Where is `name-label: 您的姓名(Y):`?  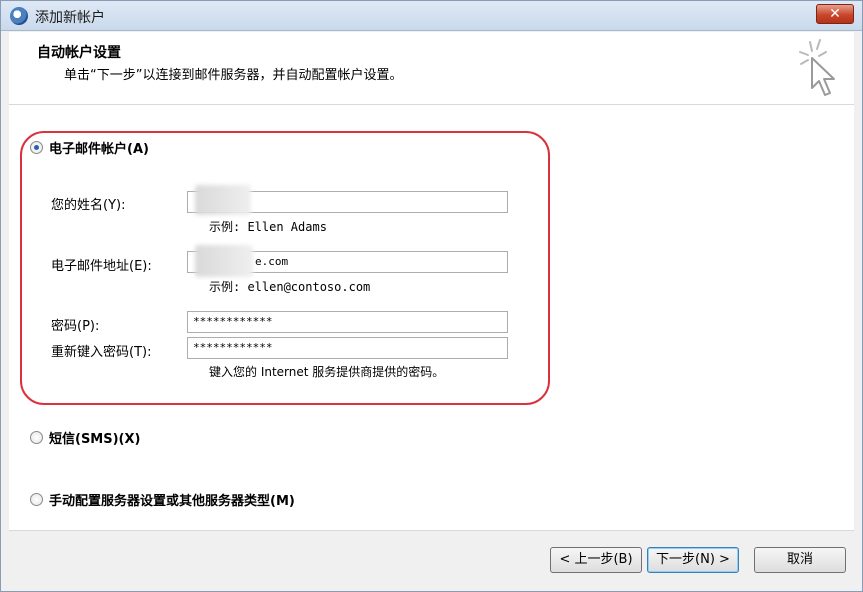 name-label: 您的姓名(Y): is located at coordinates (88, 205).